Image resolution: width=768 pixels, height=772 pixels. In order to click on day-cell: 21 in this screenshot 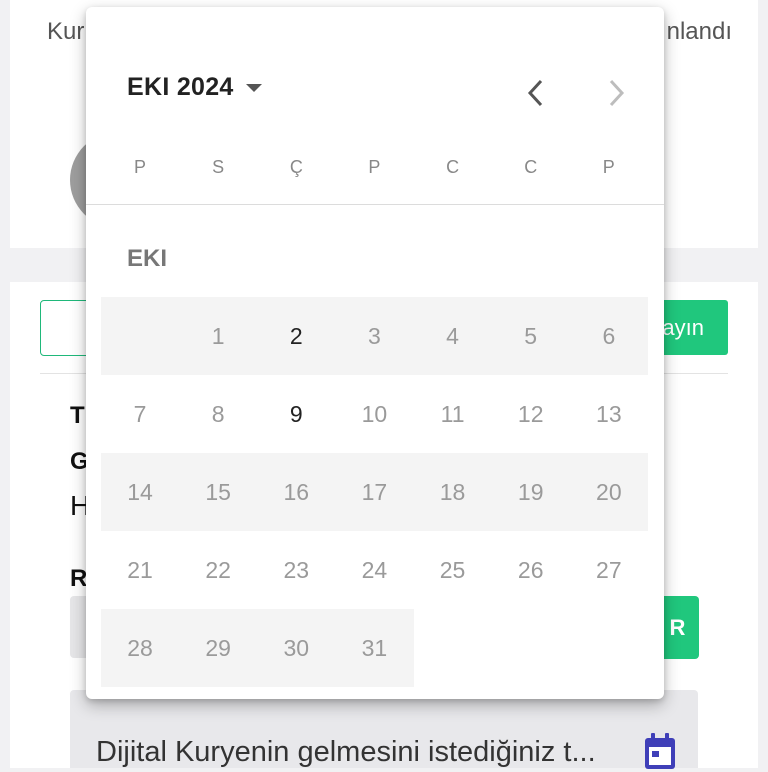, I will do `click(140, 570)`.